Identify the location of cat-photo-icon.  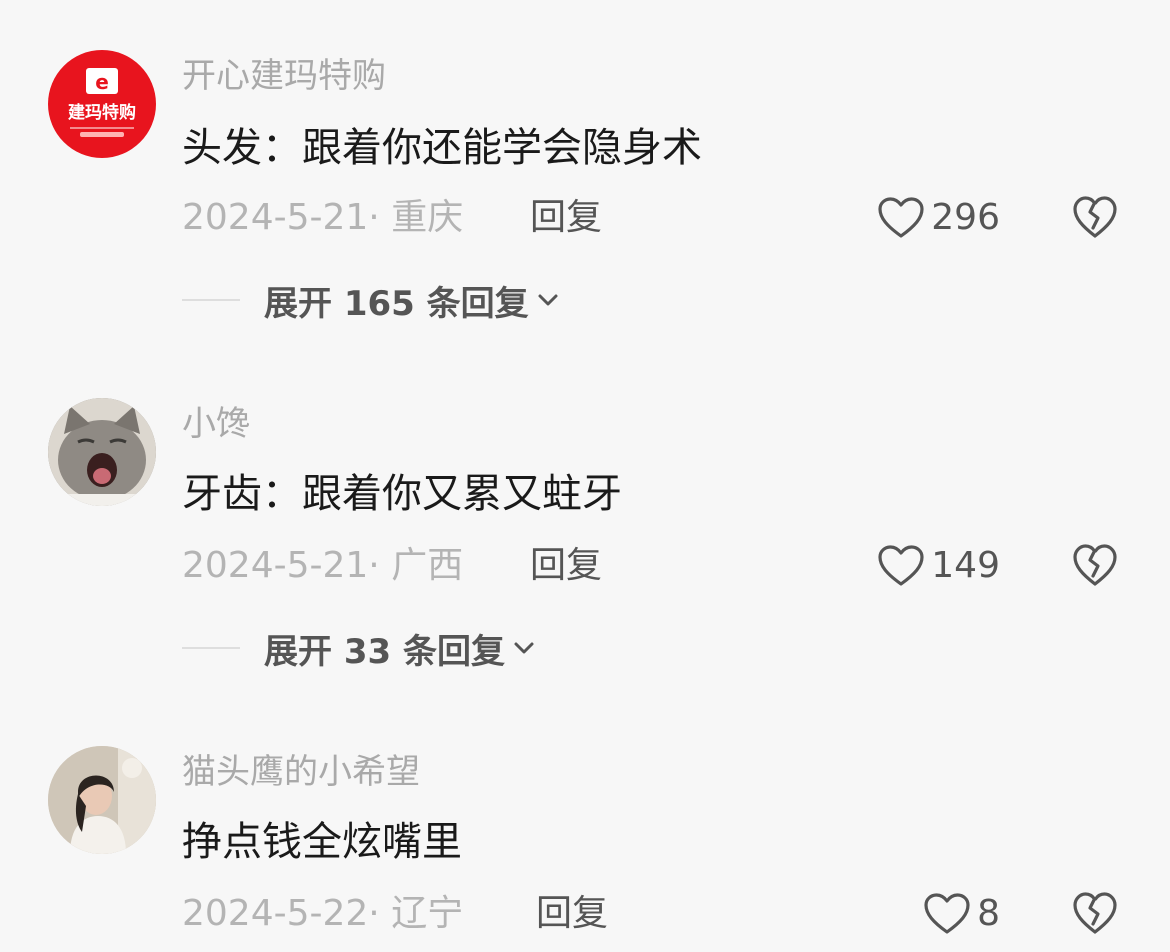
(102, 452).